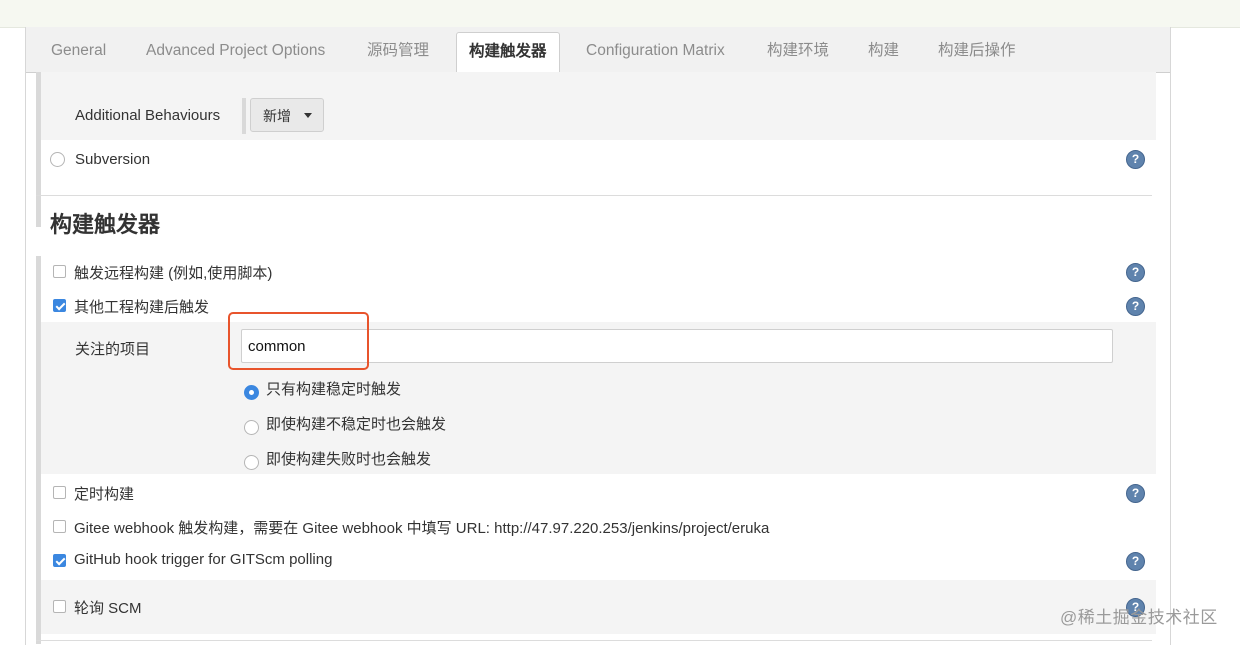 The image size is (1240, 645). I want to click on tab-post-build-actions: 构建后操作, so click(977, 49).